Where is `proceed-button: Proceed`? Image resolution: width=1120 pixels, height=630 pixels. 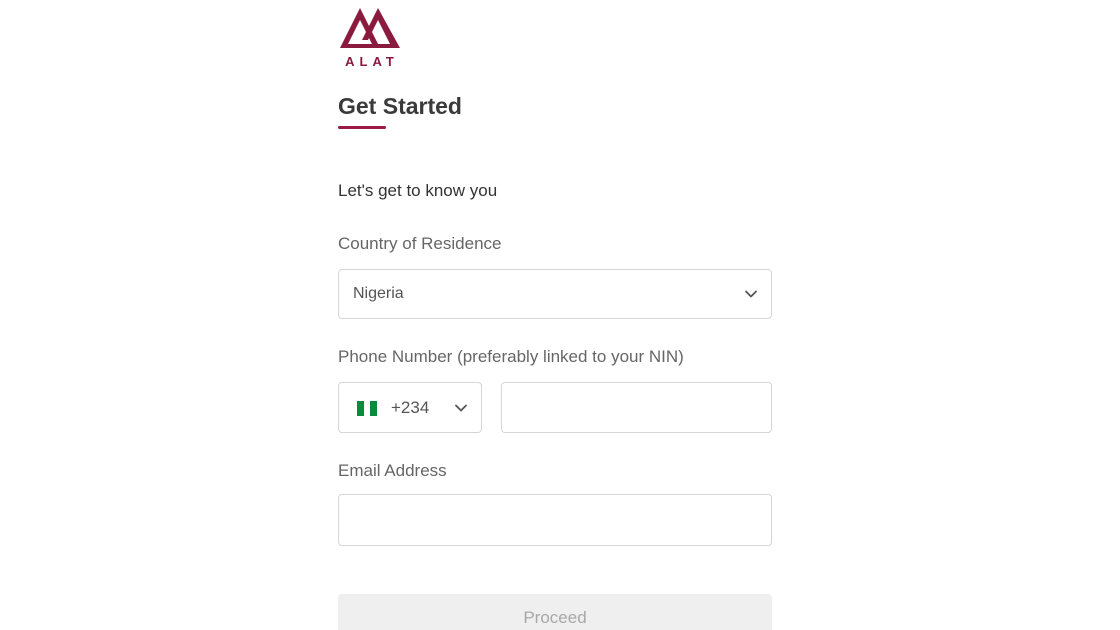 proceed-button: Proceed is located at coordinates (555, 612).